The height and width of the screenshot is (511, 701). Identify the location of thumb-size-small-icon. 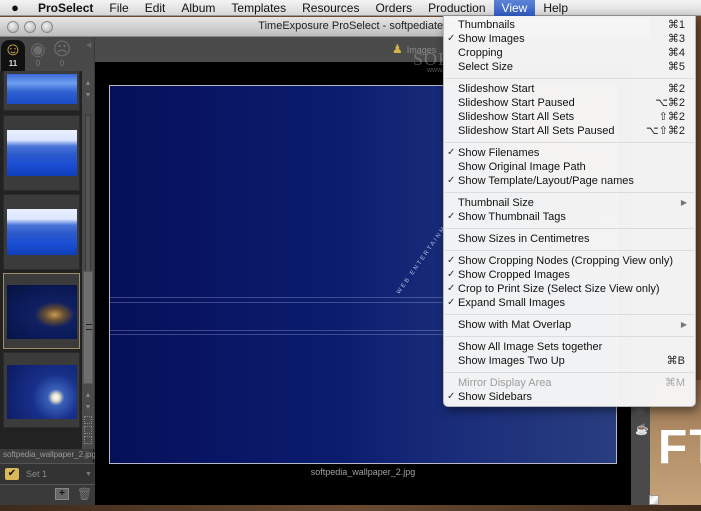
(88, 420).